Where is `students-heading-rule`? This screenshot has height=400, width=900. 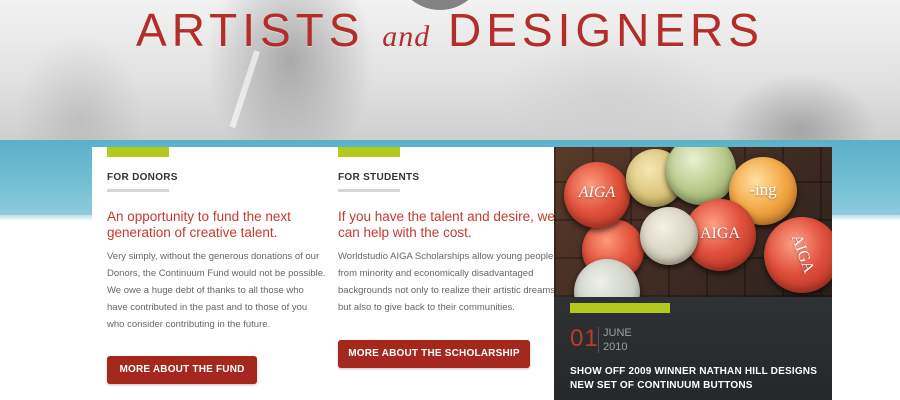
students-heading-rule is located at coordinates (369, 190).